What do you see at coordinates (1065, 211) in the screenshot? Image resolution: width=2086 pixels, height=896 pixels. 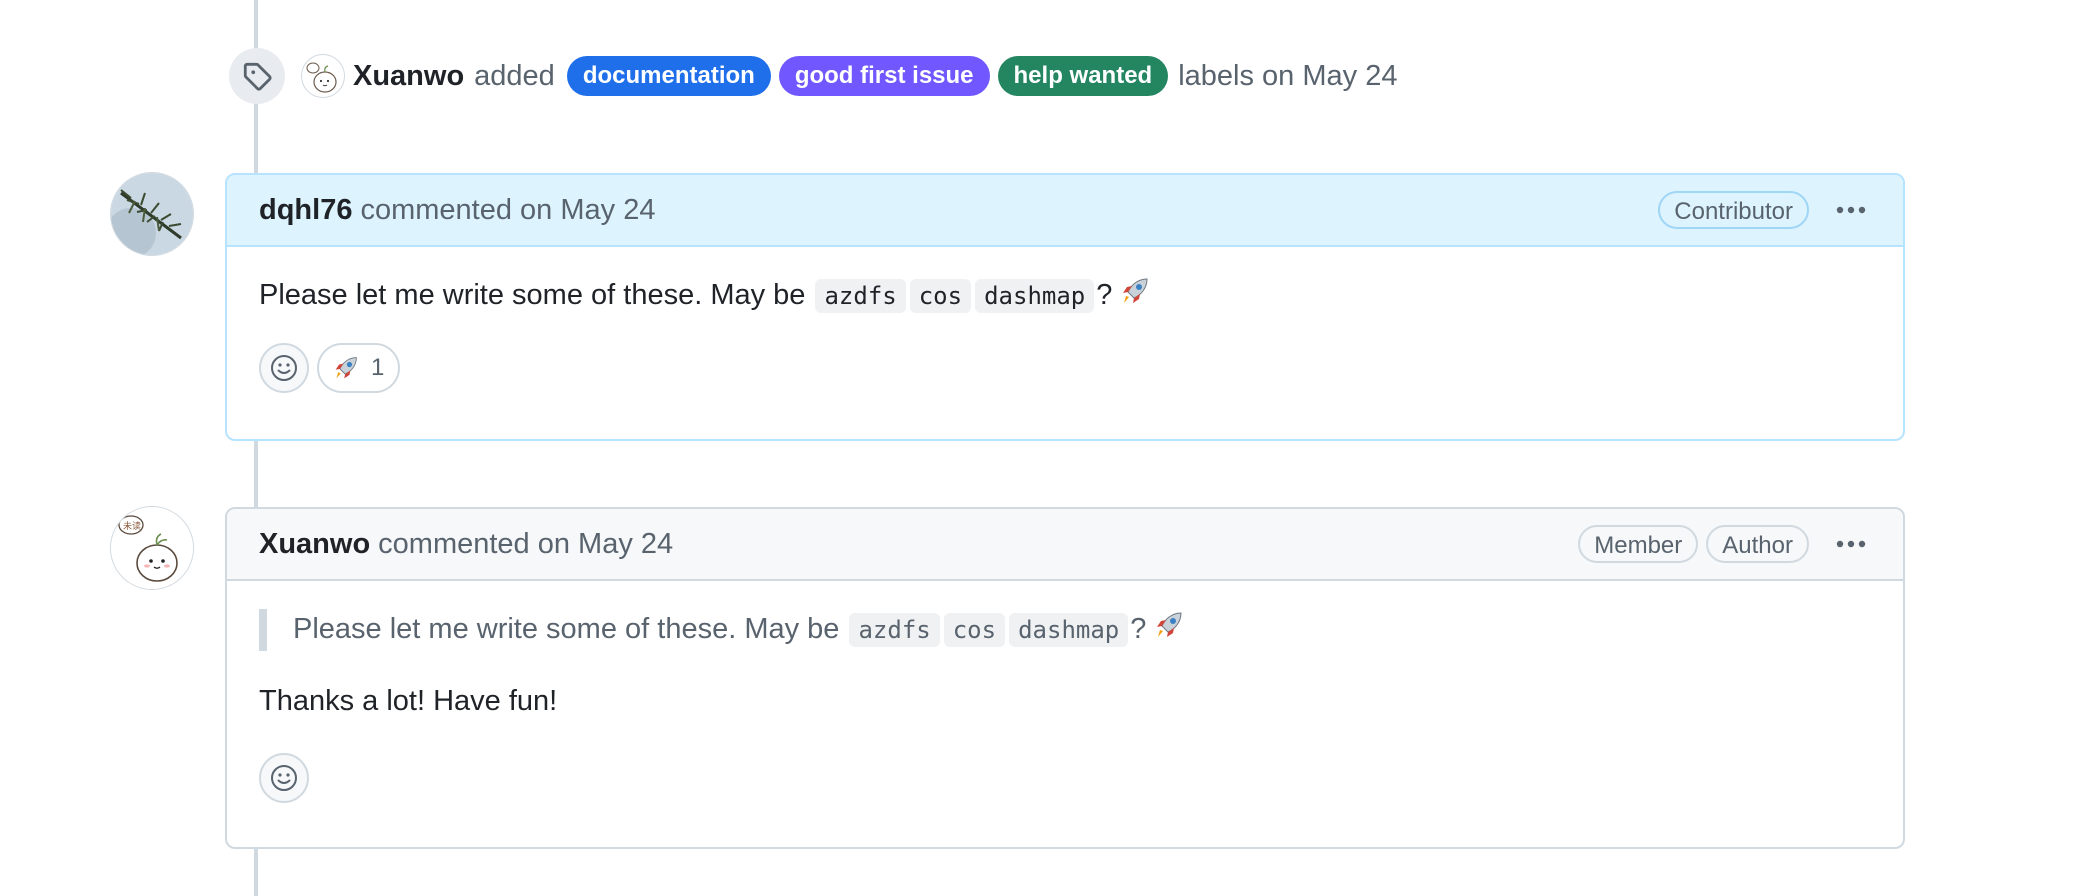 I see `comment-header: dqhl76 commented on May 24 Contributor` at bounding box center [1065, 211].